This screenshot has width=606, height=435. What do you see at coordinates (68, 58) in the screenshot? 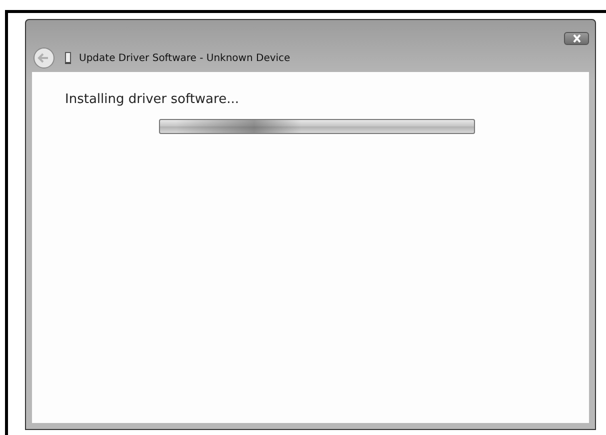
I see `device-icon` at bounding box center [68, 58].